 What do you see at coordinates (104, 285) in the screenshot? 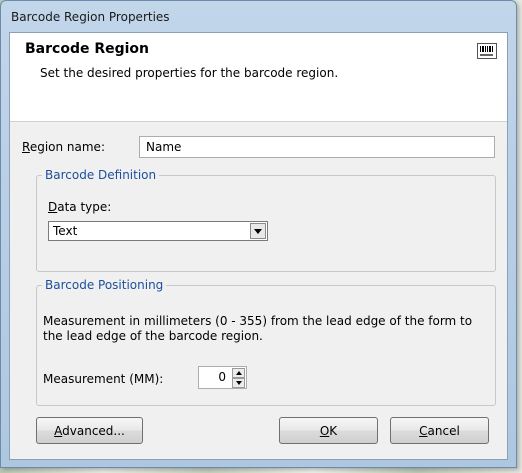
I see `barcode-positioning-legend: Barcode Positioning` at bounding box center [104, 285].